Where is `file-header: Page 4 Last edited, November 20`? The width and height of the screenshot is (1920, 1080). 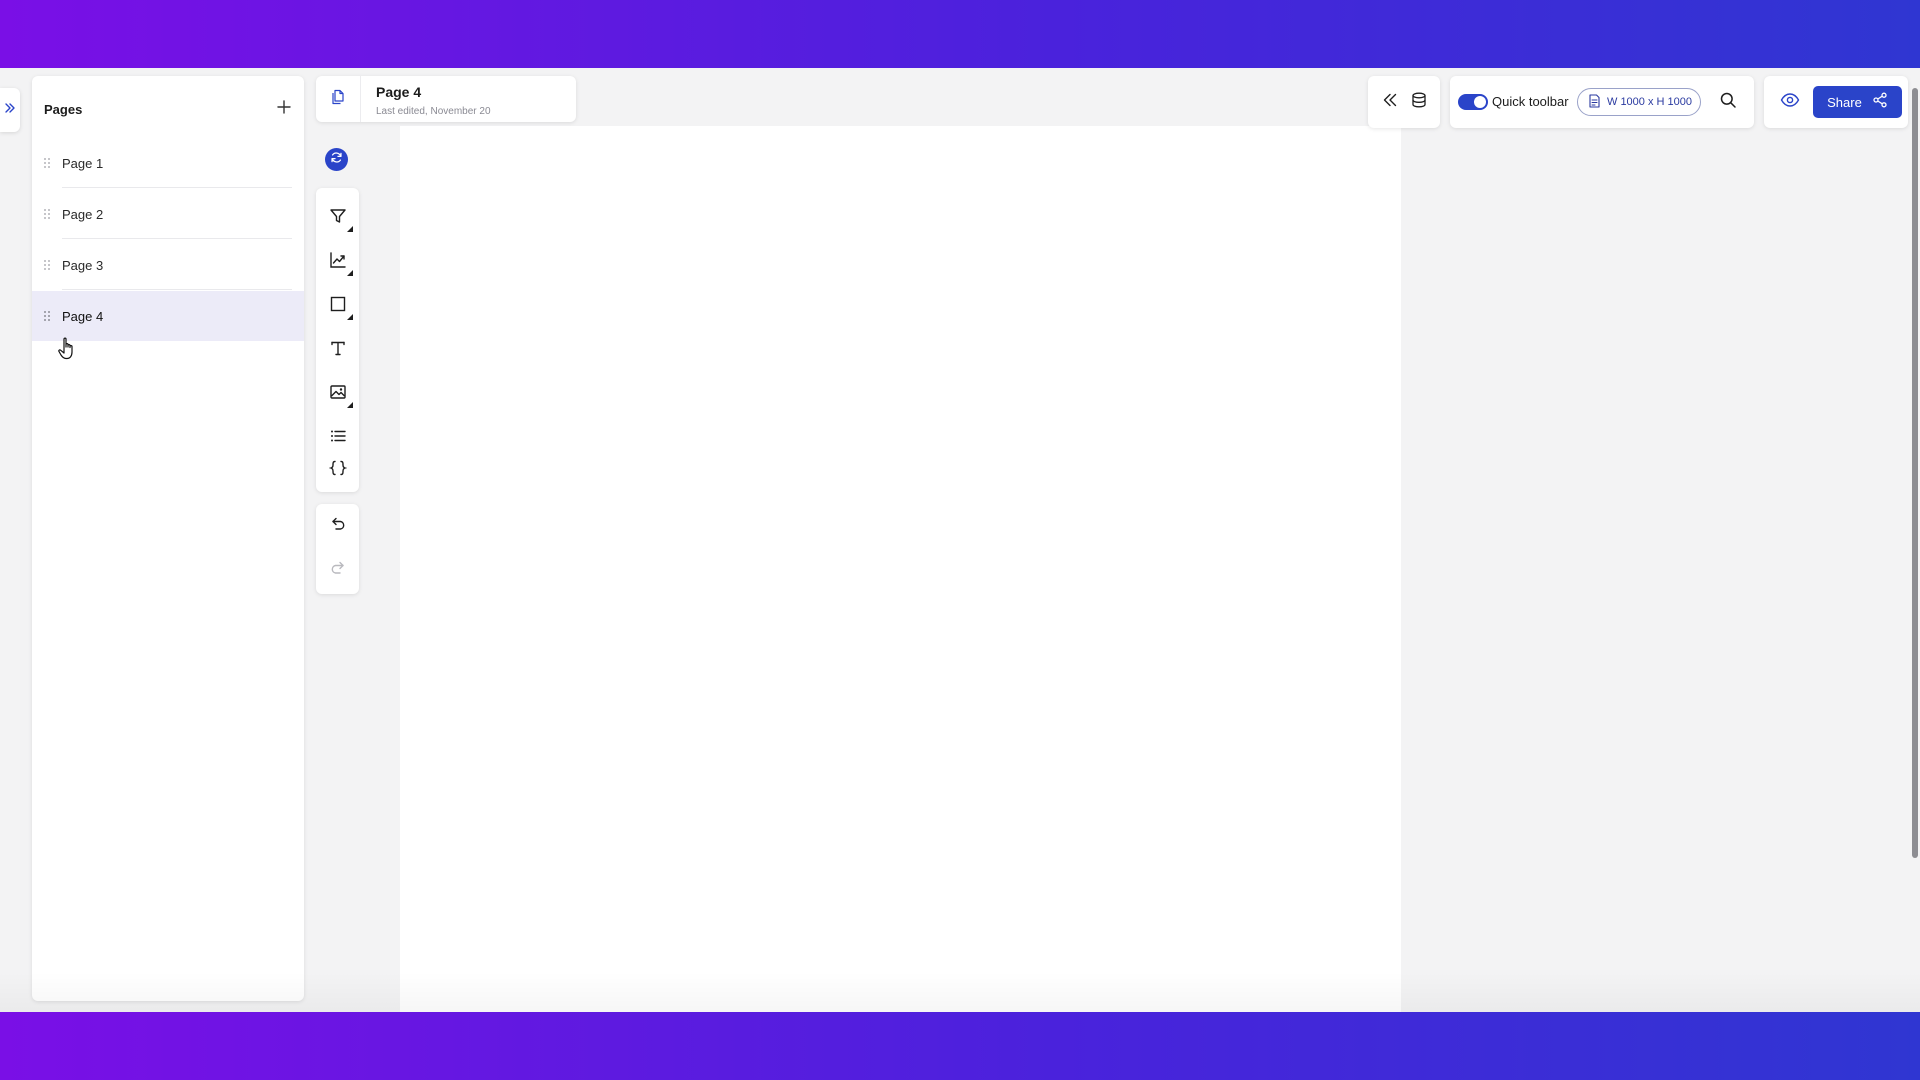
file-header: Page 4 Last edited, November 20 is located at coordinates (446, 99).